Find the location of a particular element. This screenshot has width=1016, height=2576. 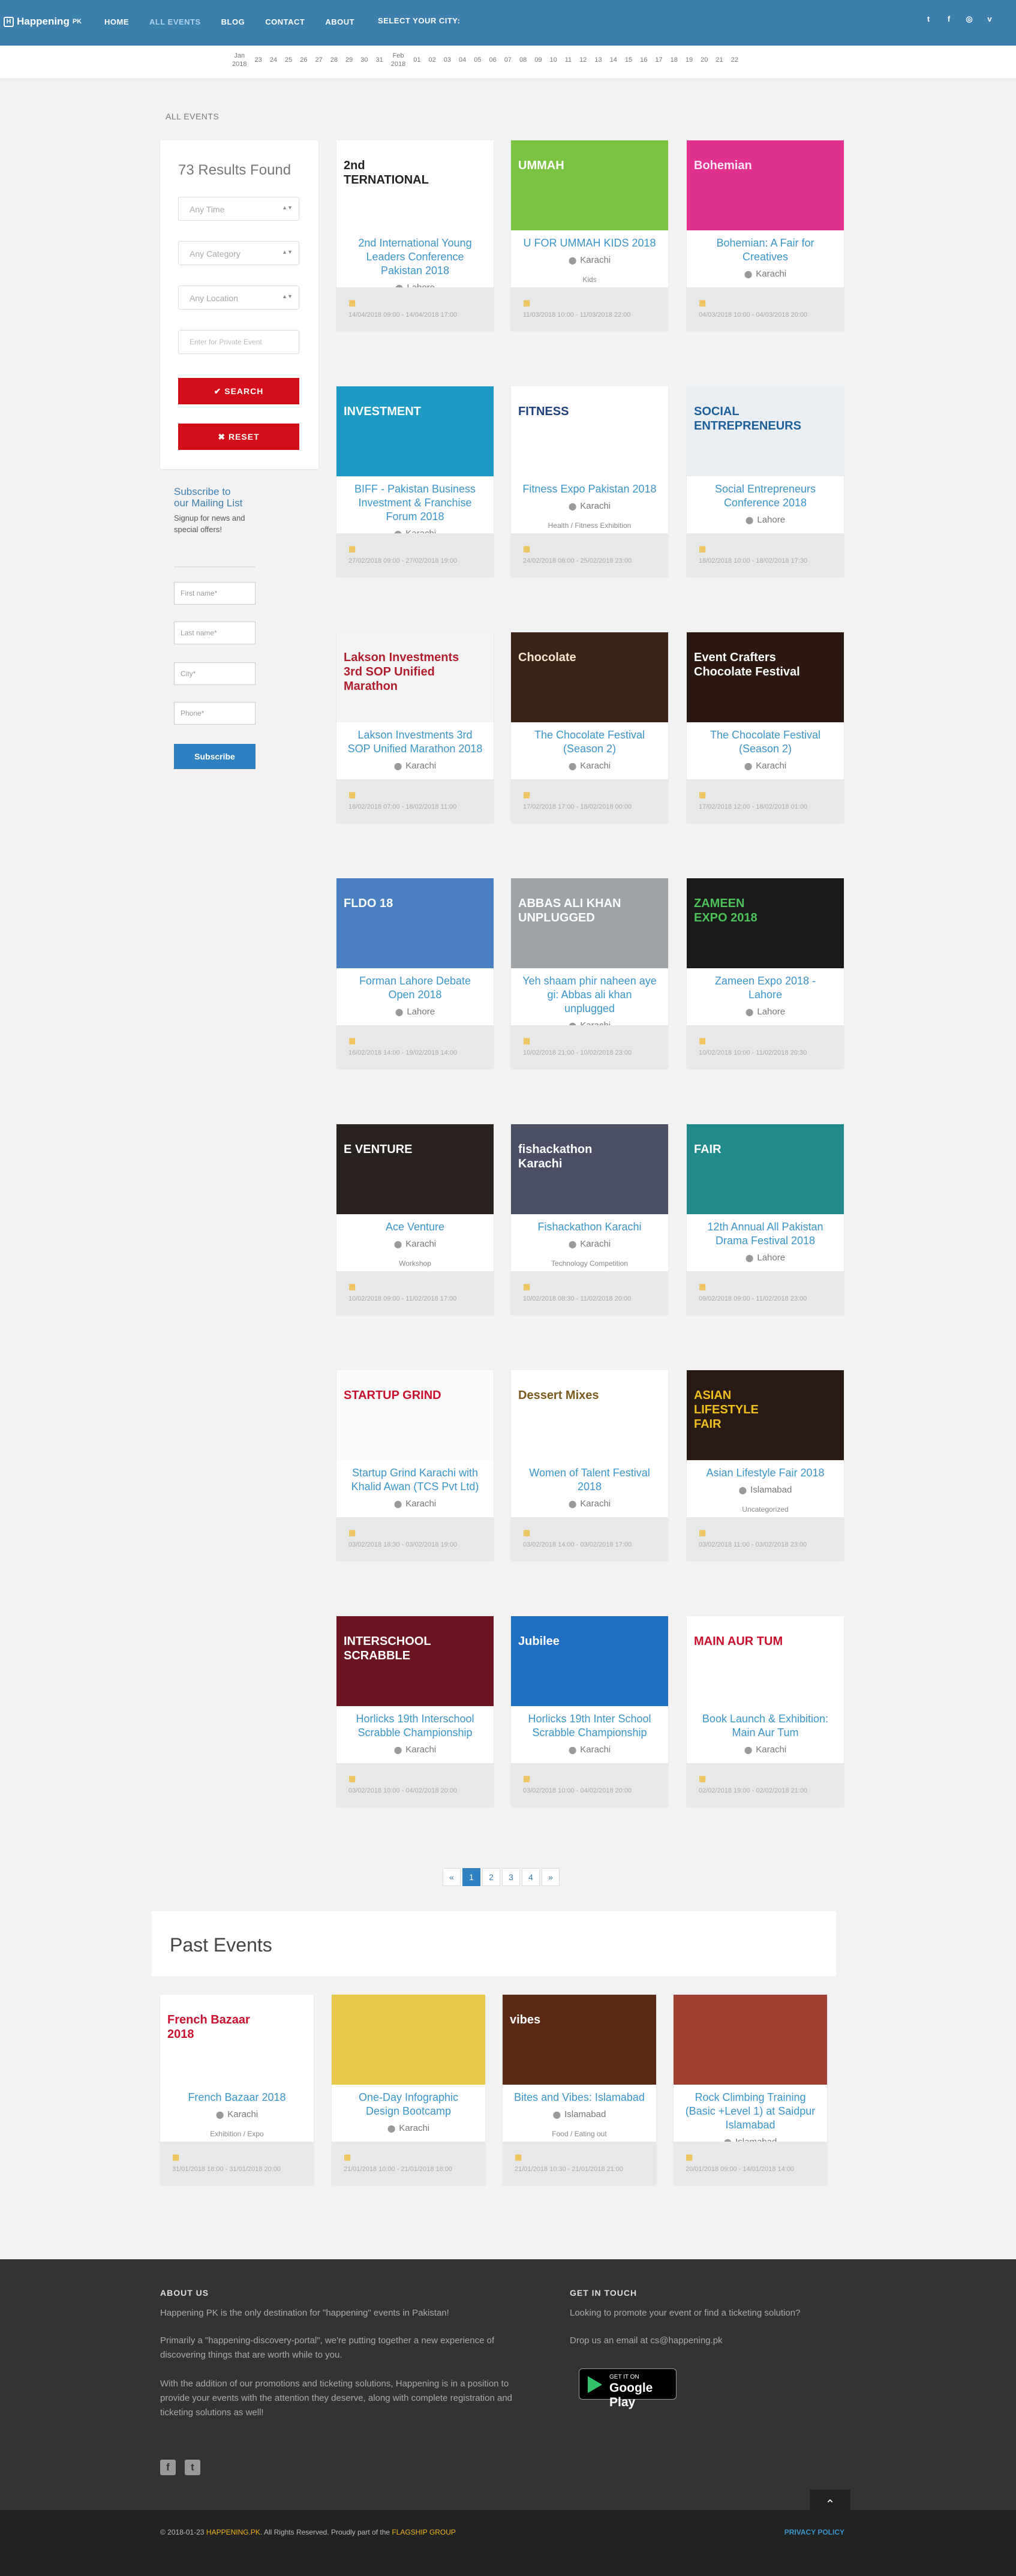

time-select: Any Time ▲▼ is located at coordinates (239, 209).